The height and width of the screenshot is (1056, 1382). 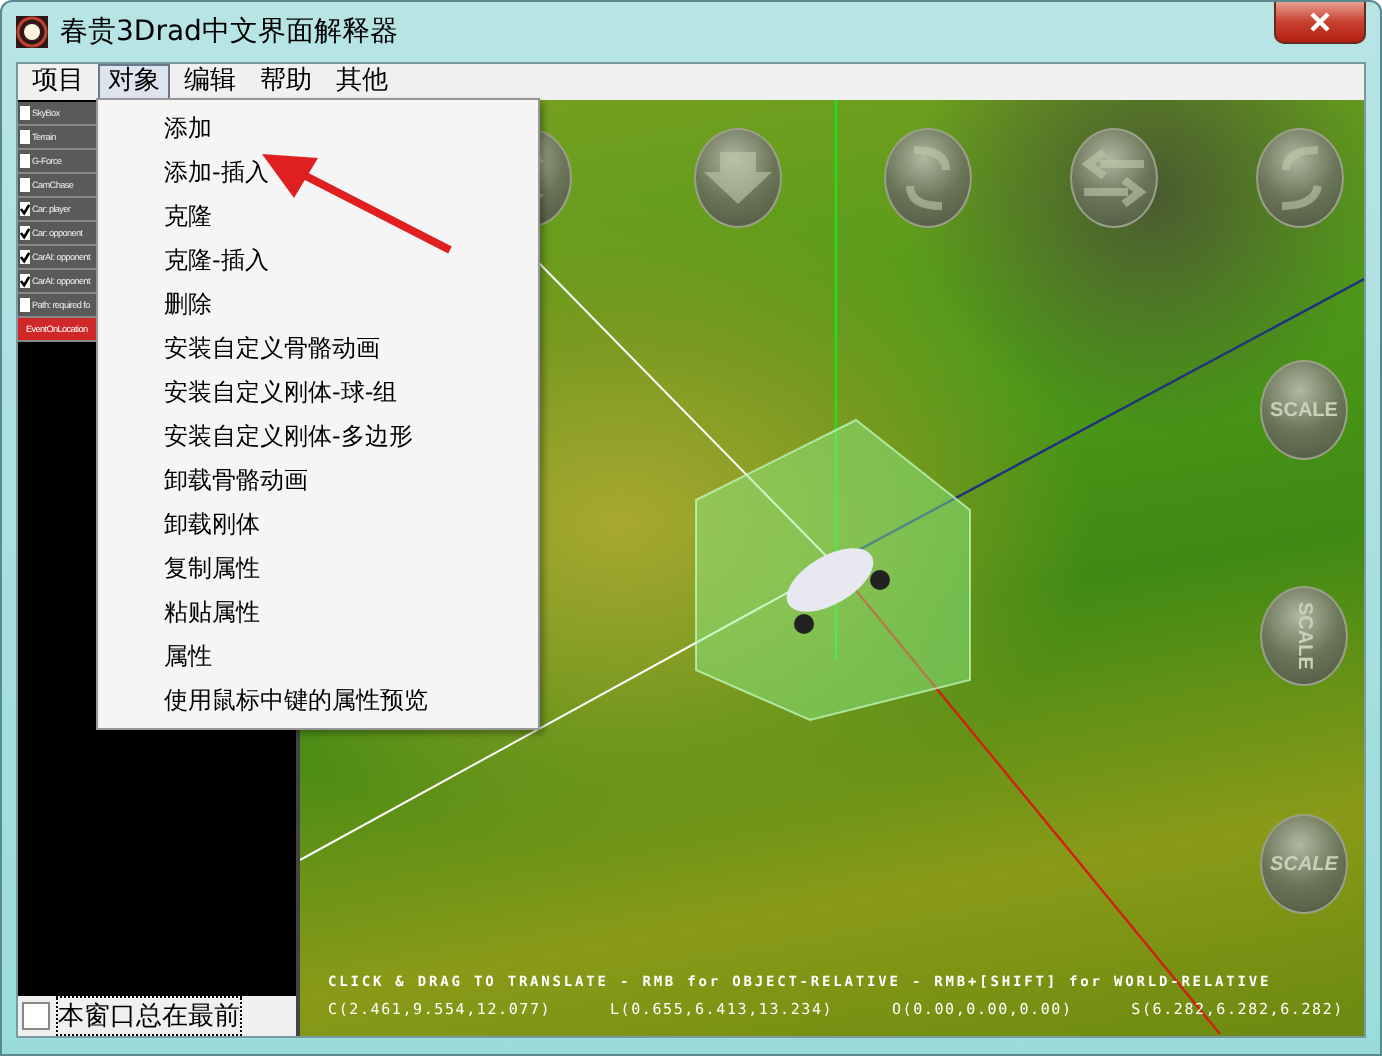 I want to click on down-arrow-icon, so click(x=738, y=178).